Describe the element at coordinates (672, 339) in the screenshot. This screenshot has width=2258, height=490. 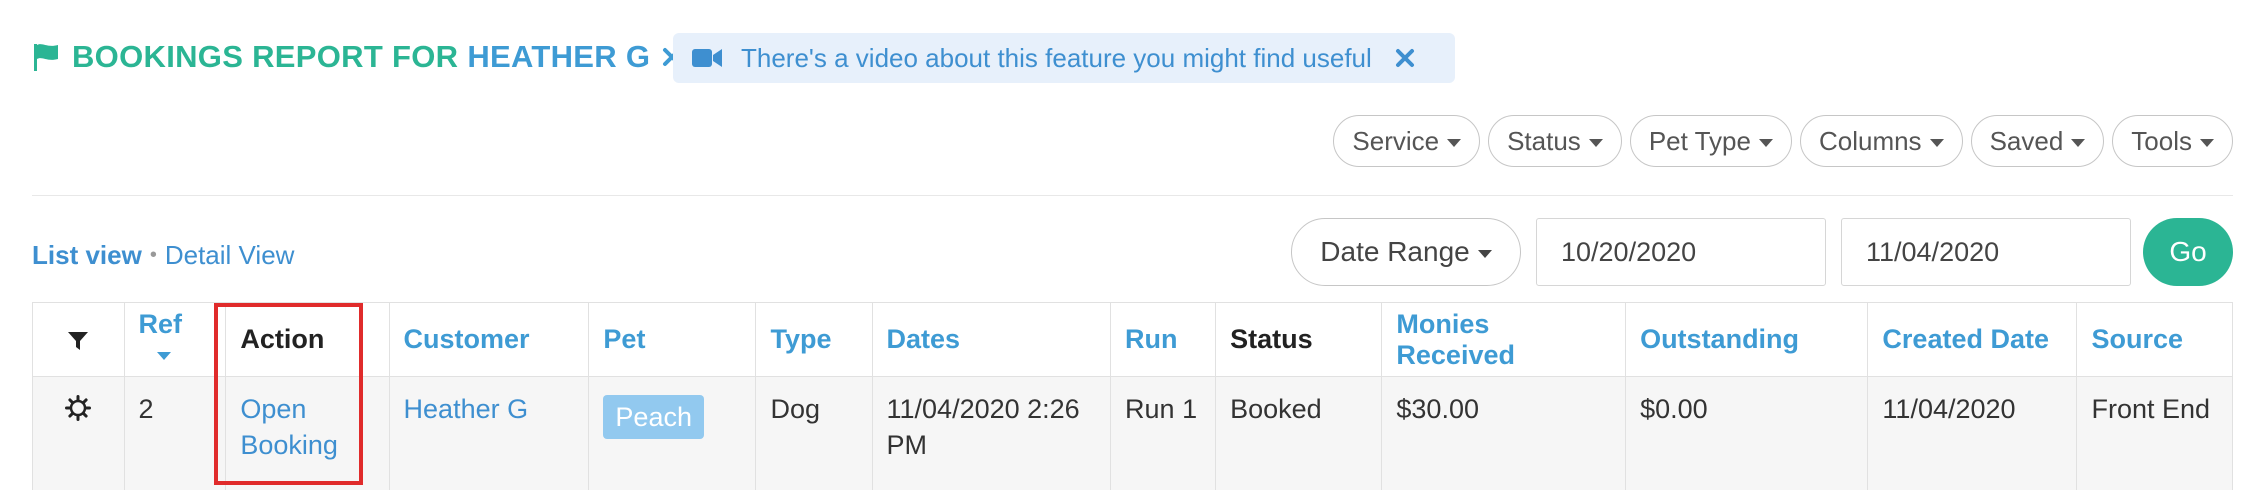
I see `column-pet: Pet` at that location.